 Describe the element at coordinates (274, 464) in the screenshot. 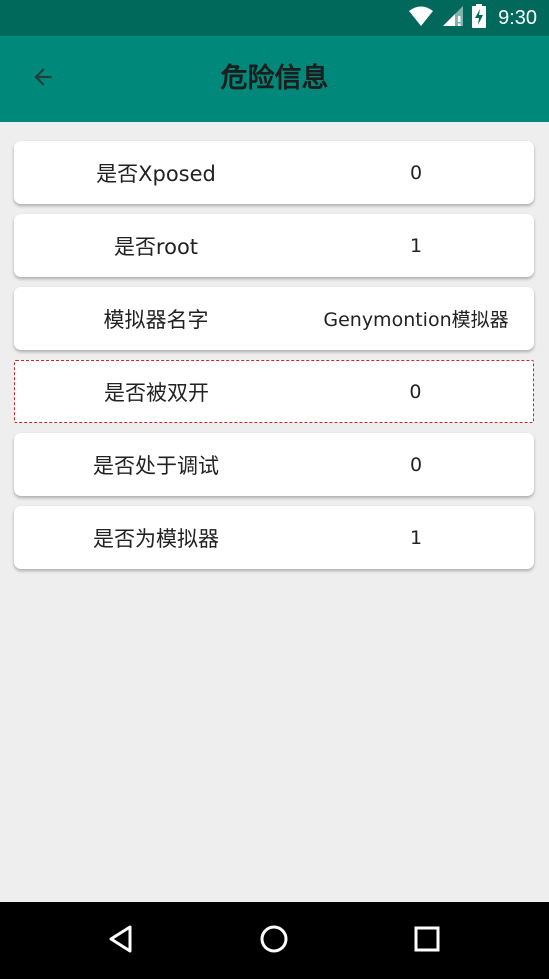

I see `list-item: 是否处于调试 0` at that location.